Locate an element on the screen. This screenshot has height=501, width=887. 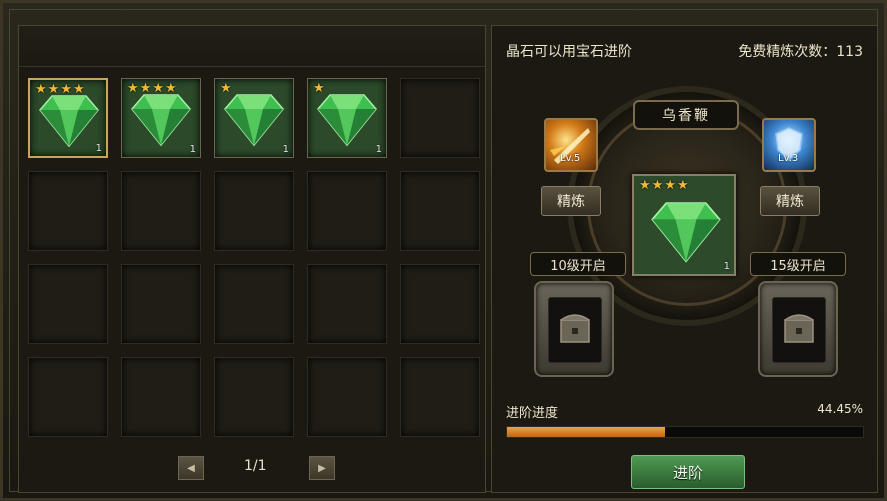
progress-value: 44.45% is located at coordinates (840, 409).